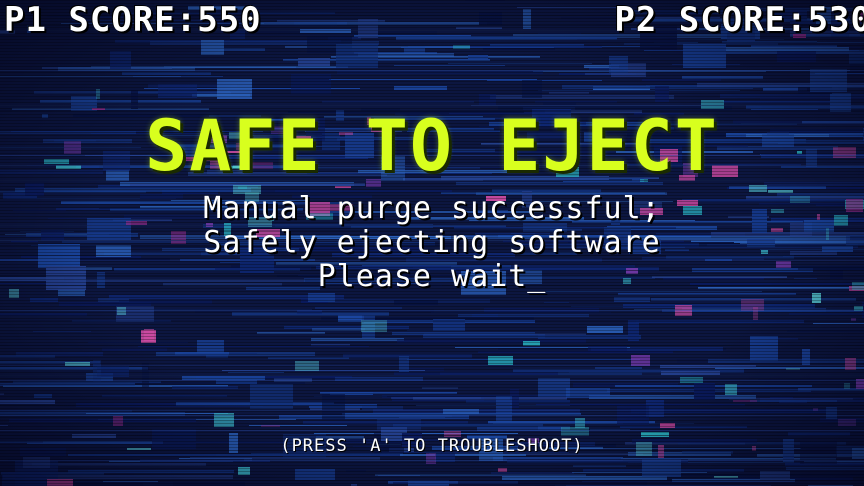 The image size is (864, 486). I want to click on troubleshoot-prompt: (PRESS 'A' TO TROUBLESHOOT), so click(432, 446).